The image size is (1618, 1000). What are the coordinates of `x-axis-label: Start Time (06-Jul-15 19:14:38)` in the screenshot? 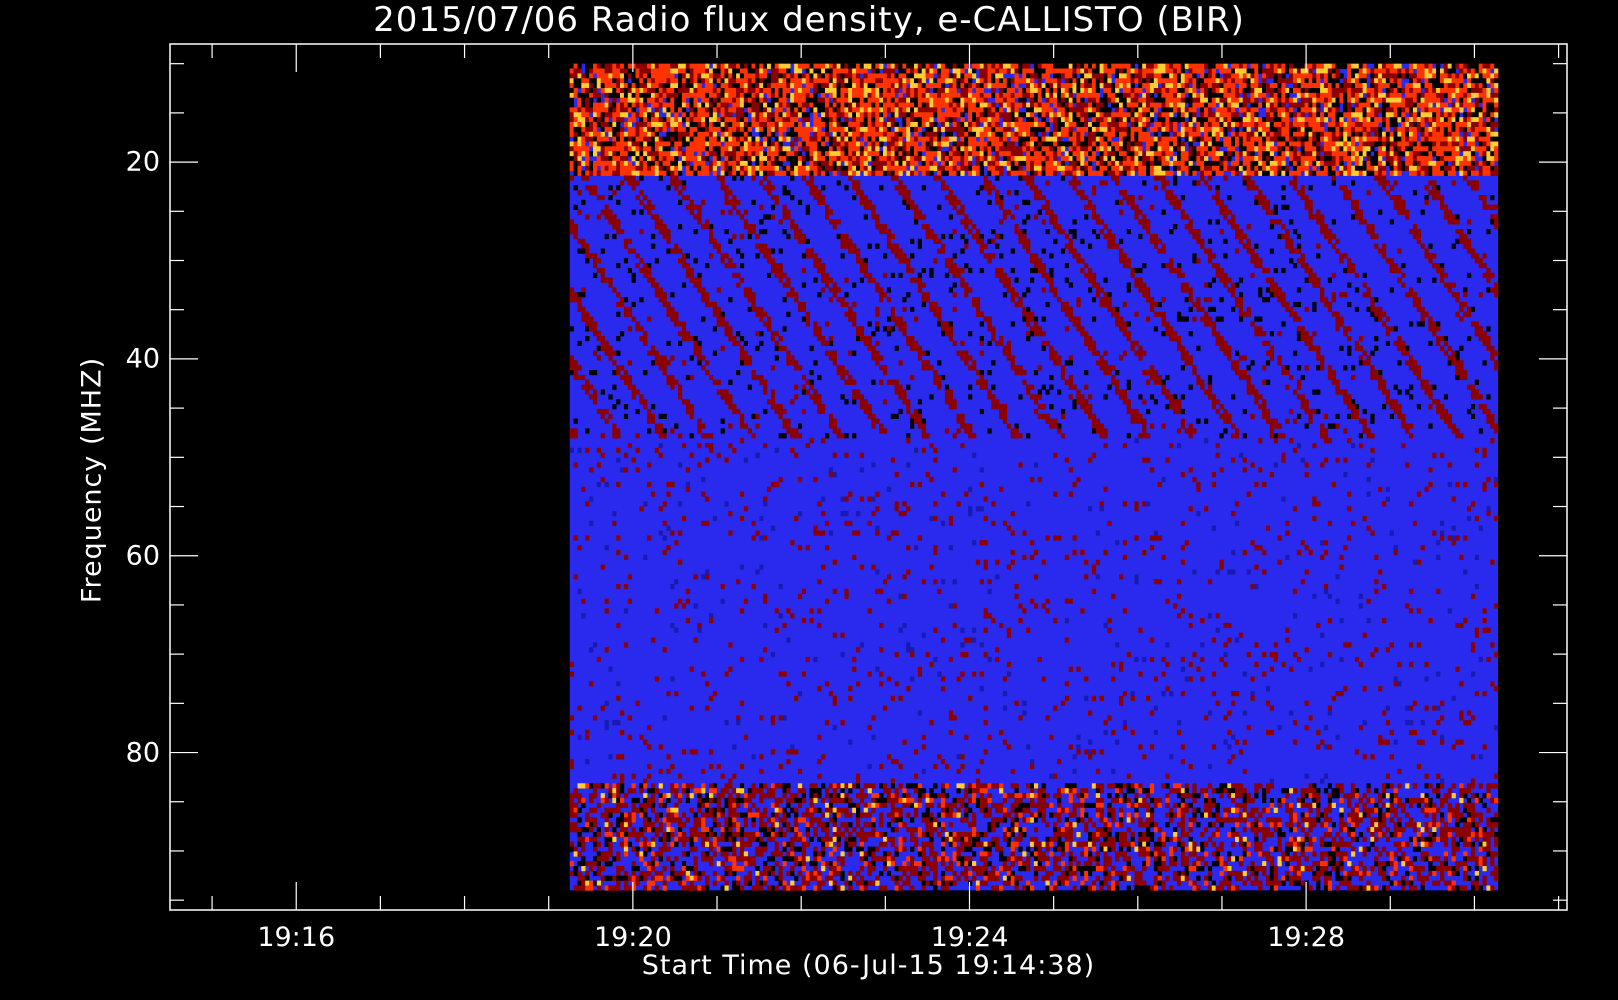 It's located at (868, 965).